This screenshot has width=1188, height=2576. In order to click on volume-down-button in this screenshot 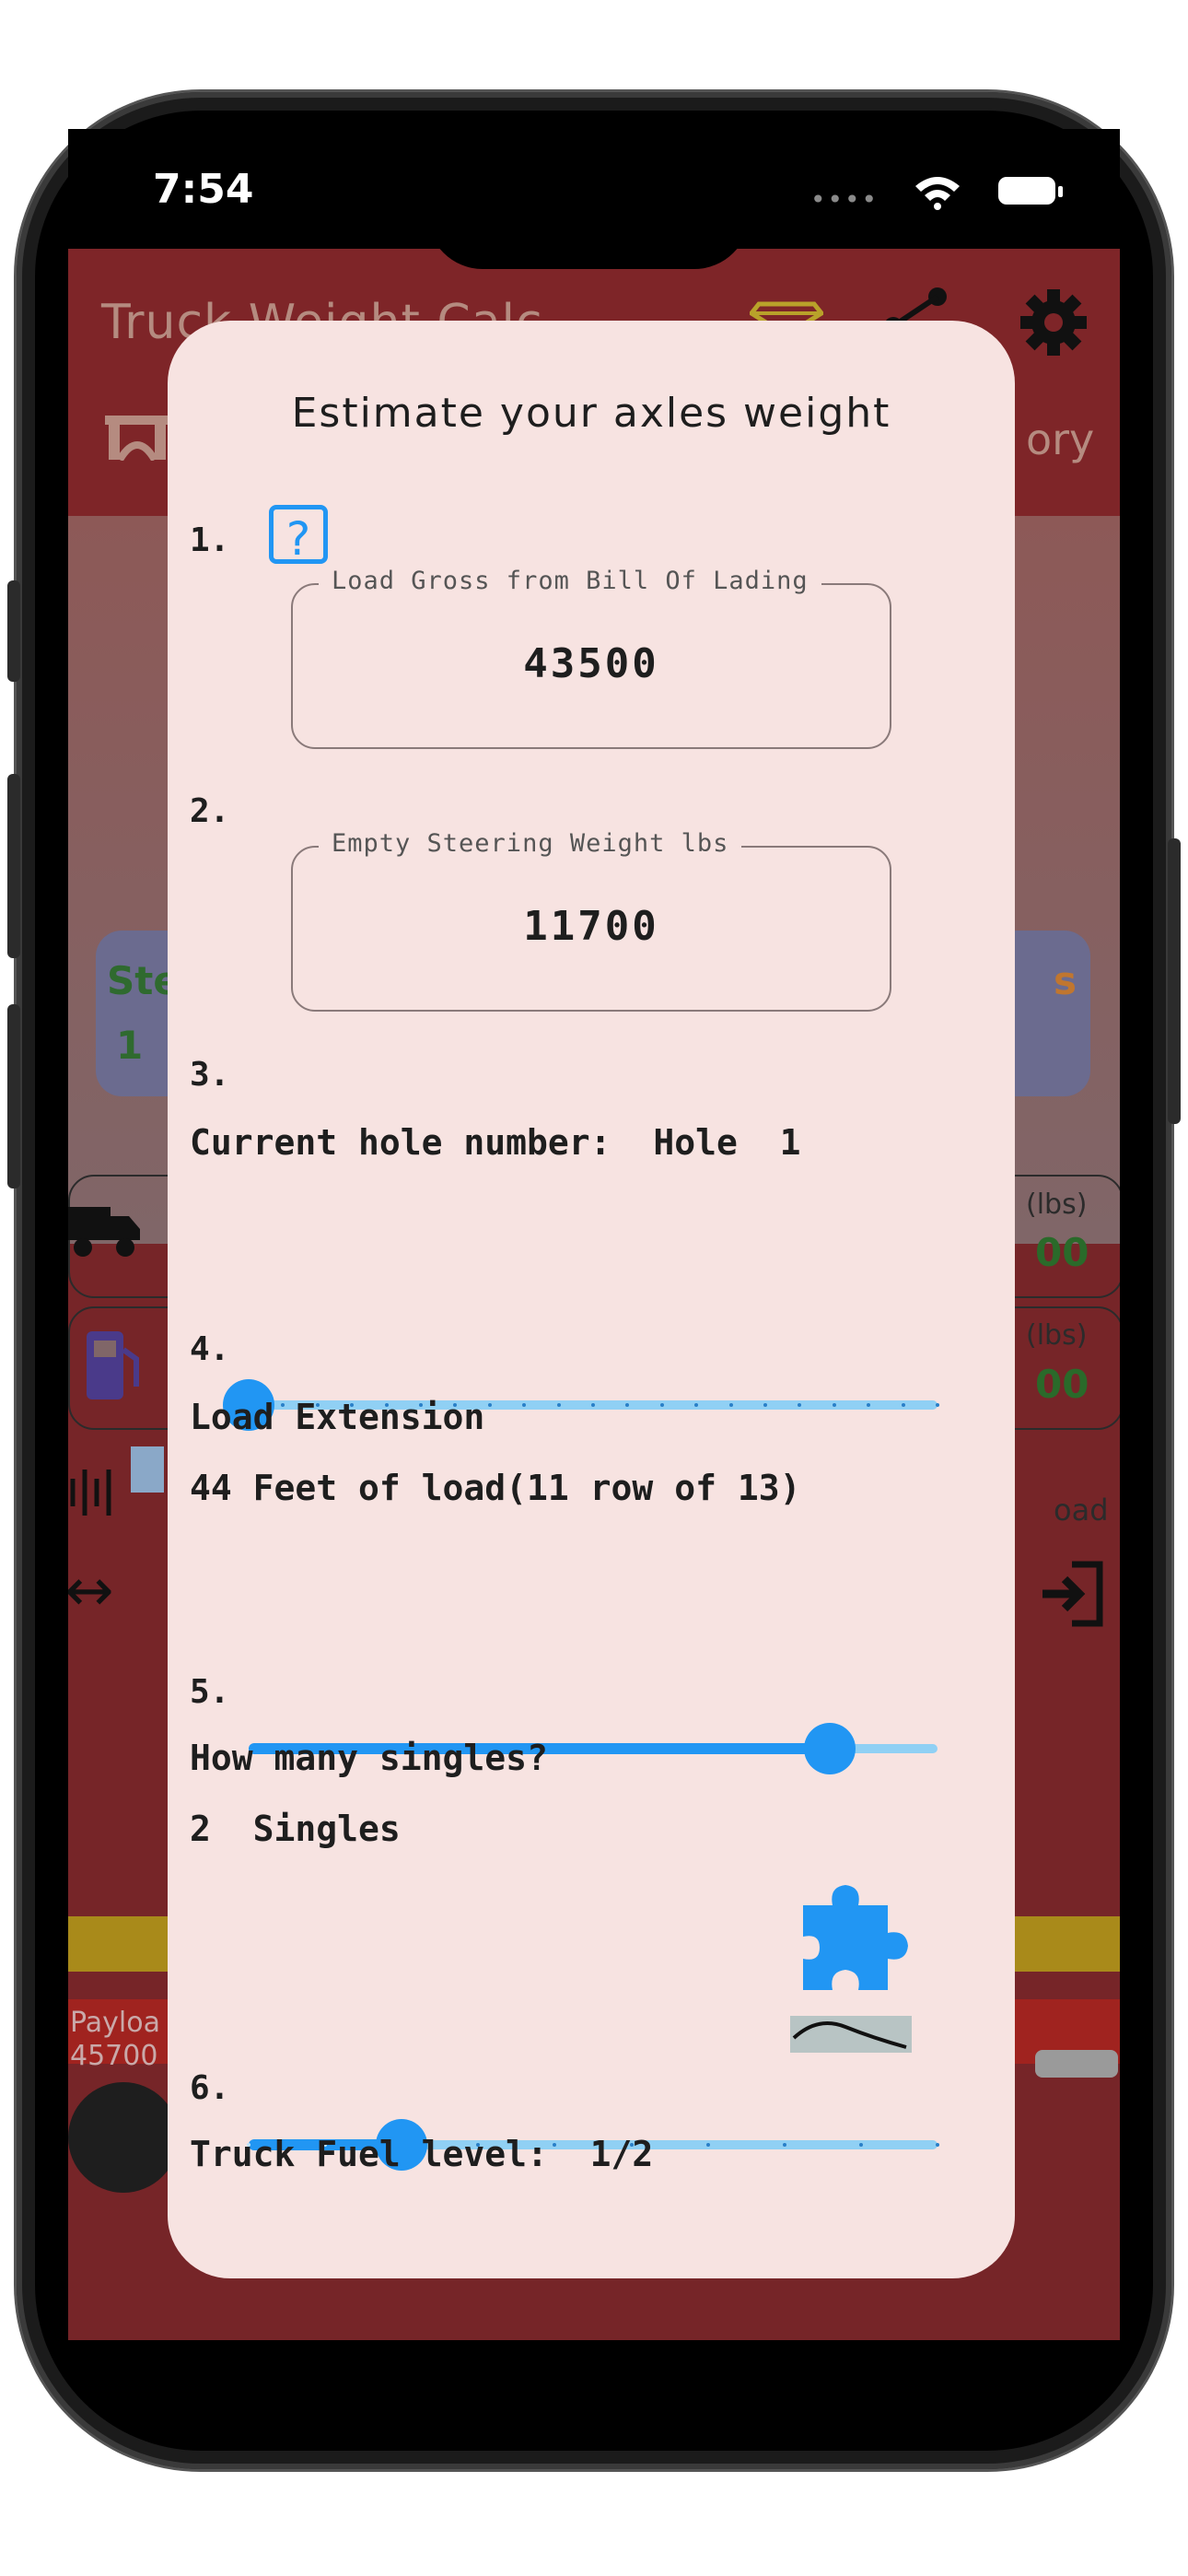, I will do `click(13, 1096)`.